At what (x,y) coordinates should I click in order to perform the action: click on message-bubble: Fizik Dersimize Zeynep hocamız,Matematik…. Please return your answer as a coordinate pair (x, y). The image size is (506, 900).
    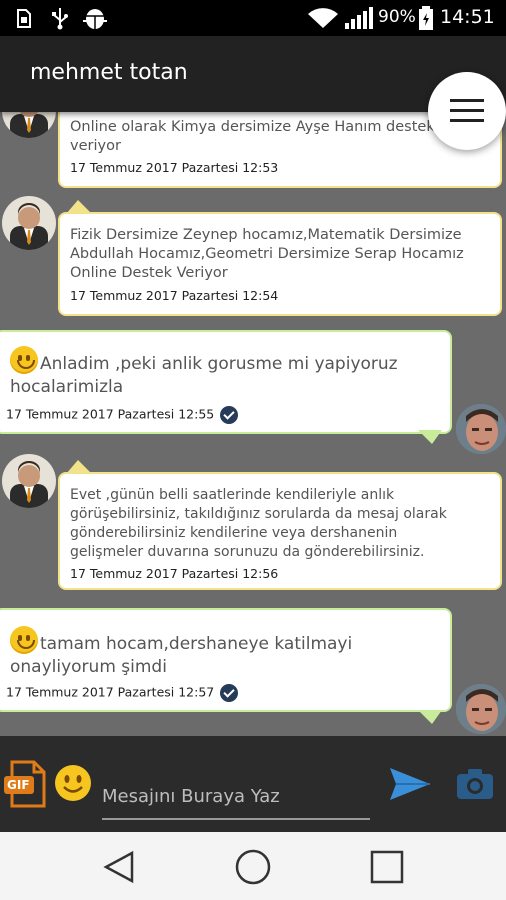
    Looking at the image, I should click on (280, 264).